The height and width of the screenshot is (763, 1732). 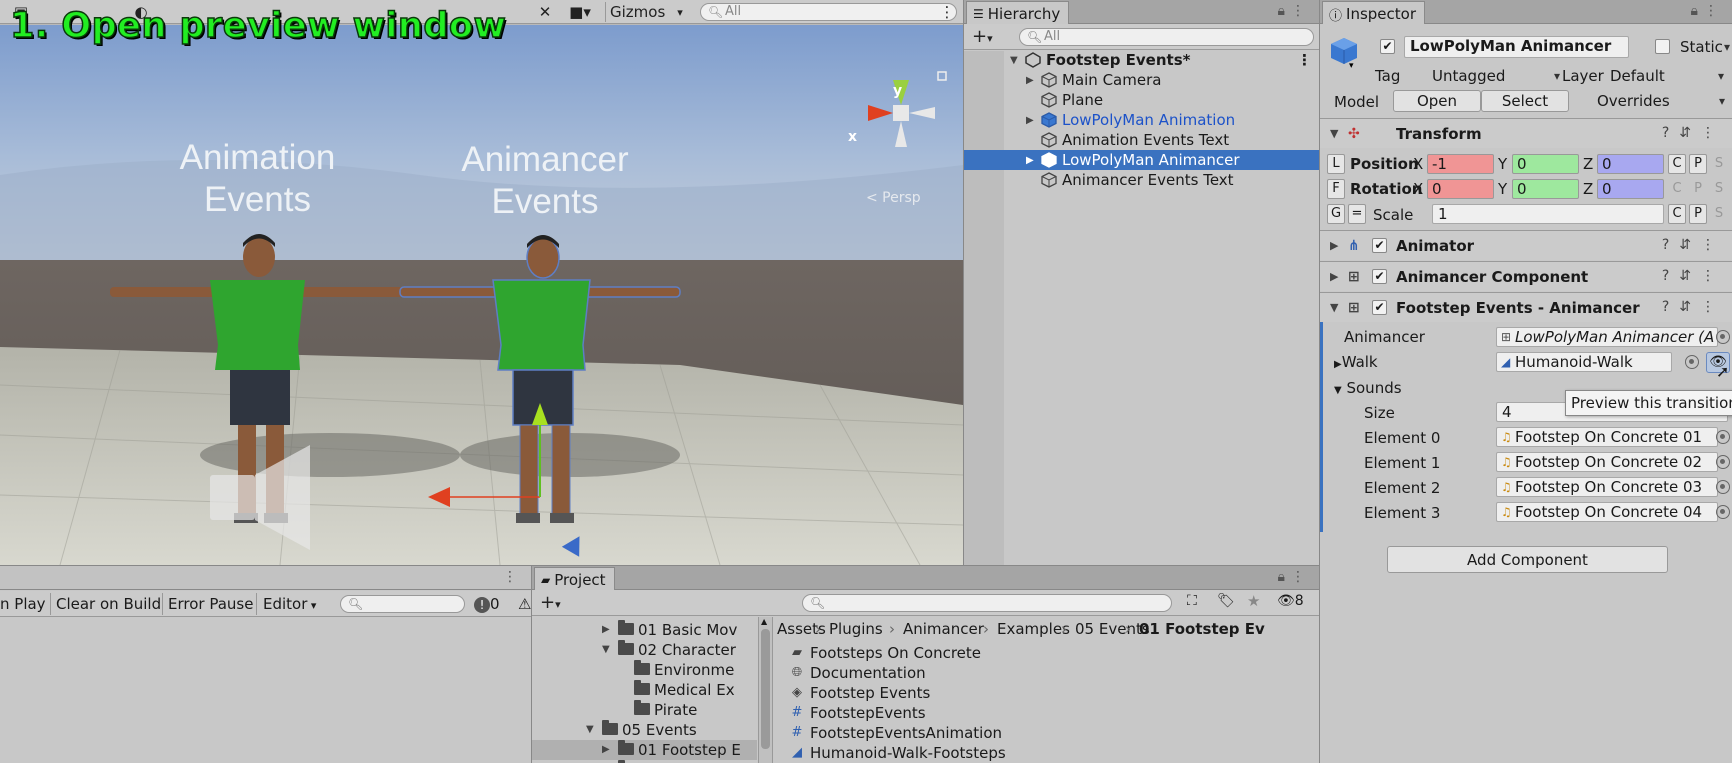 I want to click on breadcrumb-item: Examples, so click(x=1033, y=629).